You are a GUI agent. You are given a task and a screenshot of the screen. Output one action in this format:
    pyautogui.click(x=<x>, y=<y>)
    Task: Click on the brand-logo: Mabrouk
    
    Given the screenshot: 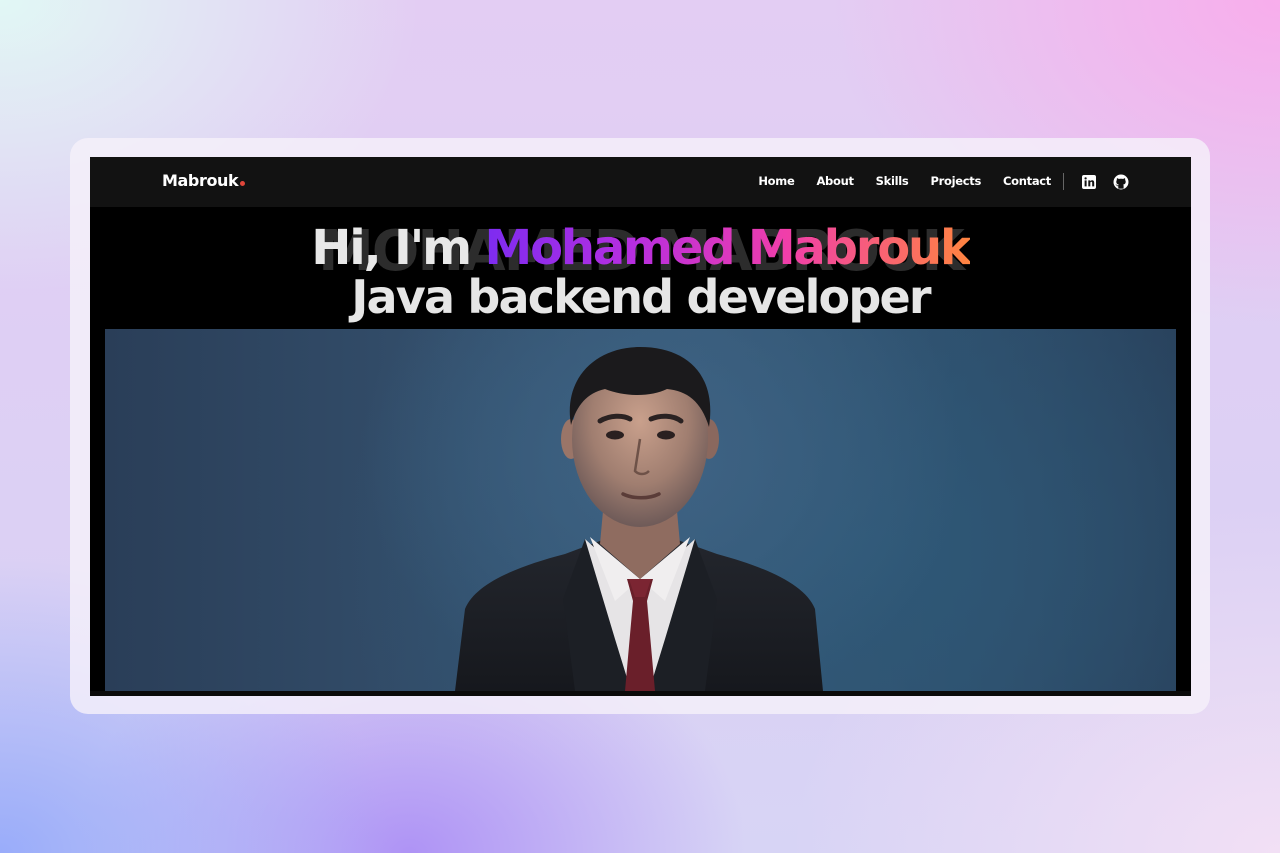 What is the action you would take?
    pyautogui.click(x=204, y=180)
    